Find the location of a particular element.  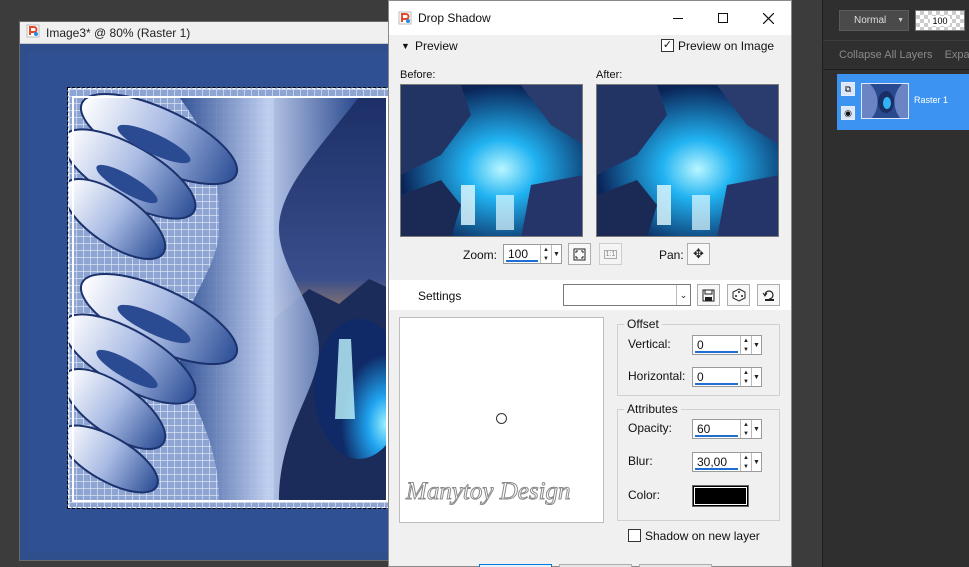

shadow-new-layer-label: Shadow on new layer is located at coordinates (702, 536).